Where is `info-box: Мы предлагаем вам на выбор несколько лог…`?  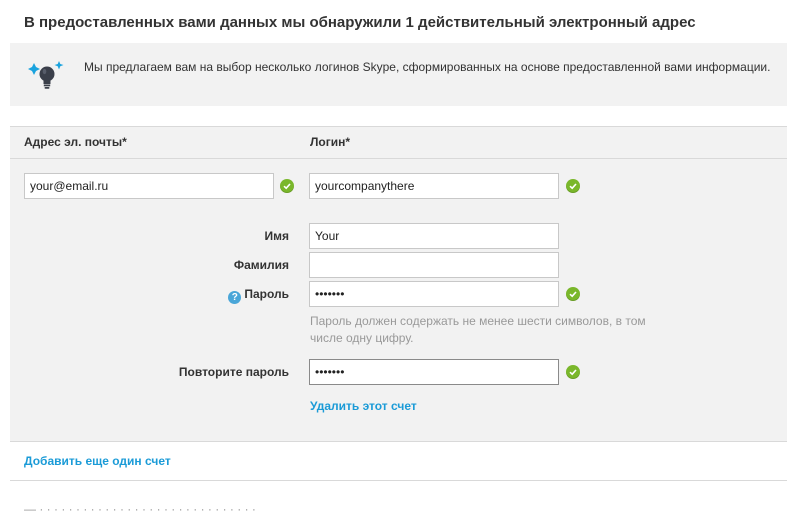 info-box: Мы предлагаем вам на выбор несколько лог… is located at coordinates (398, 74).